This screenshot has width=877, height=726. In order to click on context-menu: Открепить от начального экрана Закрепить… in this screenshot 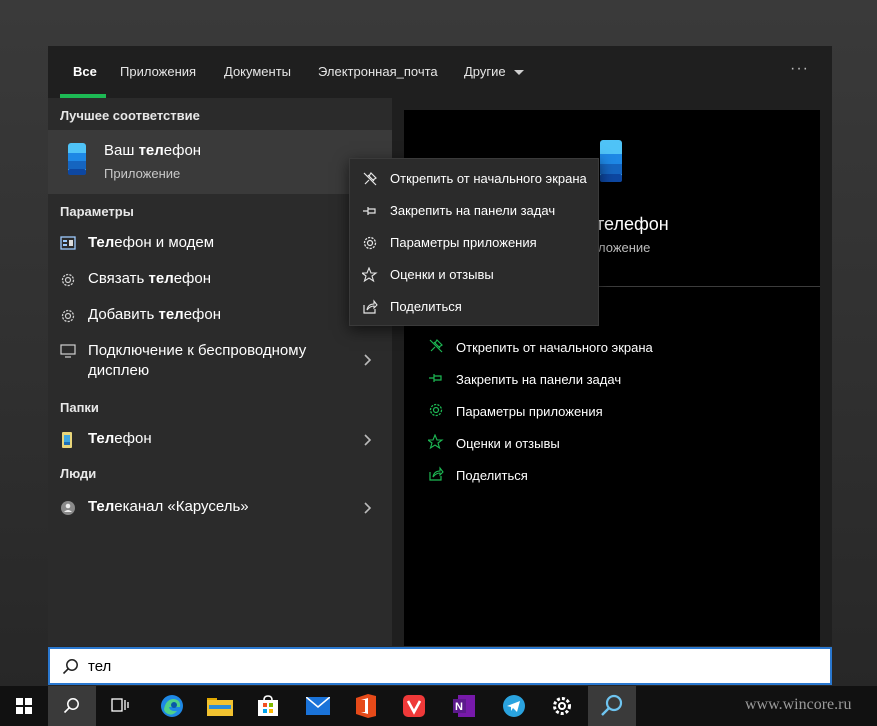, I will do `click(474, 242)`.